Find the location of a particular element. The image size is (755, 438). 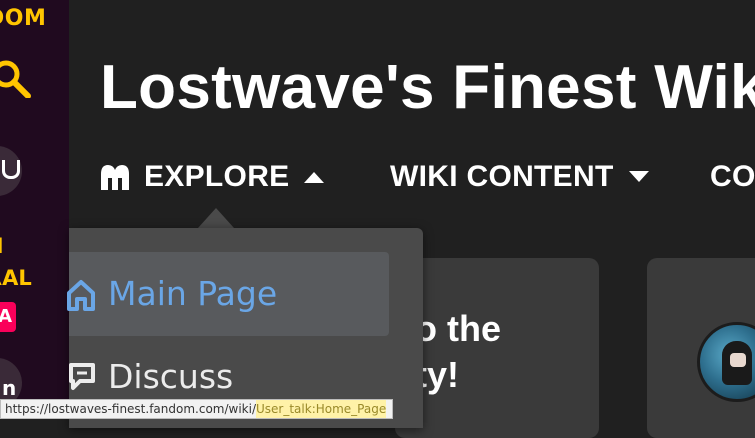

fan-central-line2: RAL is located at coordinates (16, 278).